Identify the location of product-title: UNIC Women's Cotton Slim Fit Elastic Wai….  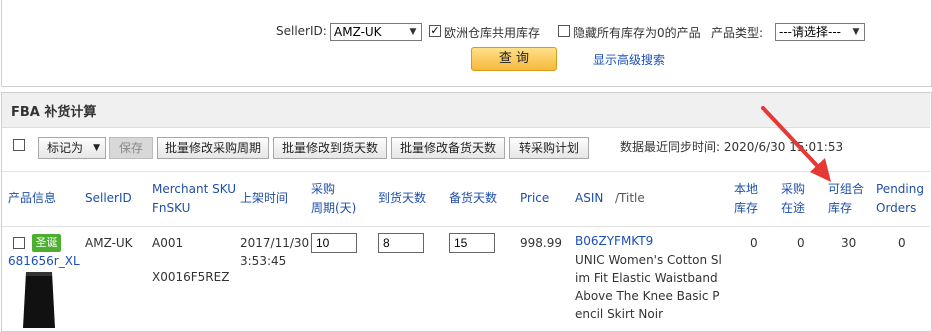
(648, 287).